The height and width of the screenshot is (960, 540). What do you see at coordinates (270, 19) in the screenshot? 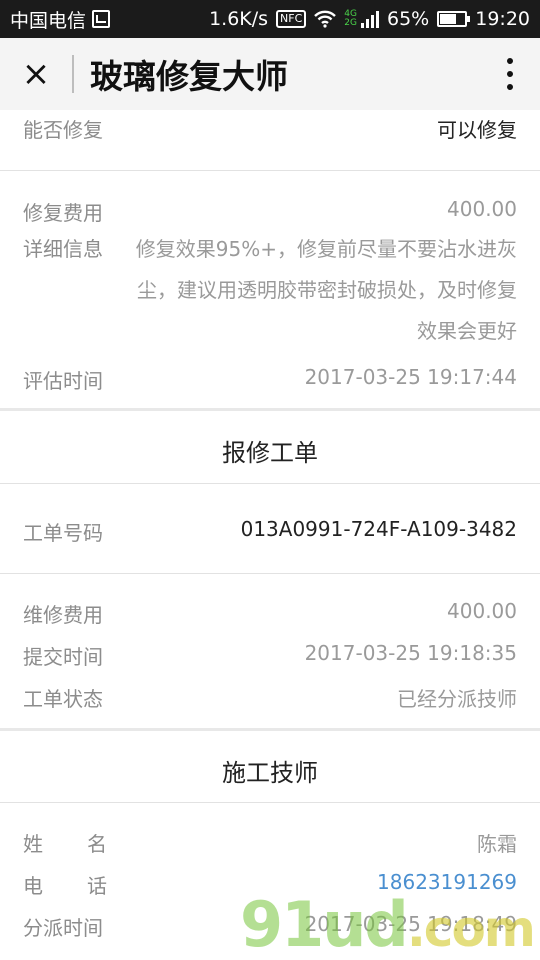
I see `status-bar: 中国电信 1.6K/s NFC 4G 2G 65% 19:20` at bounding box center [270, 19].